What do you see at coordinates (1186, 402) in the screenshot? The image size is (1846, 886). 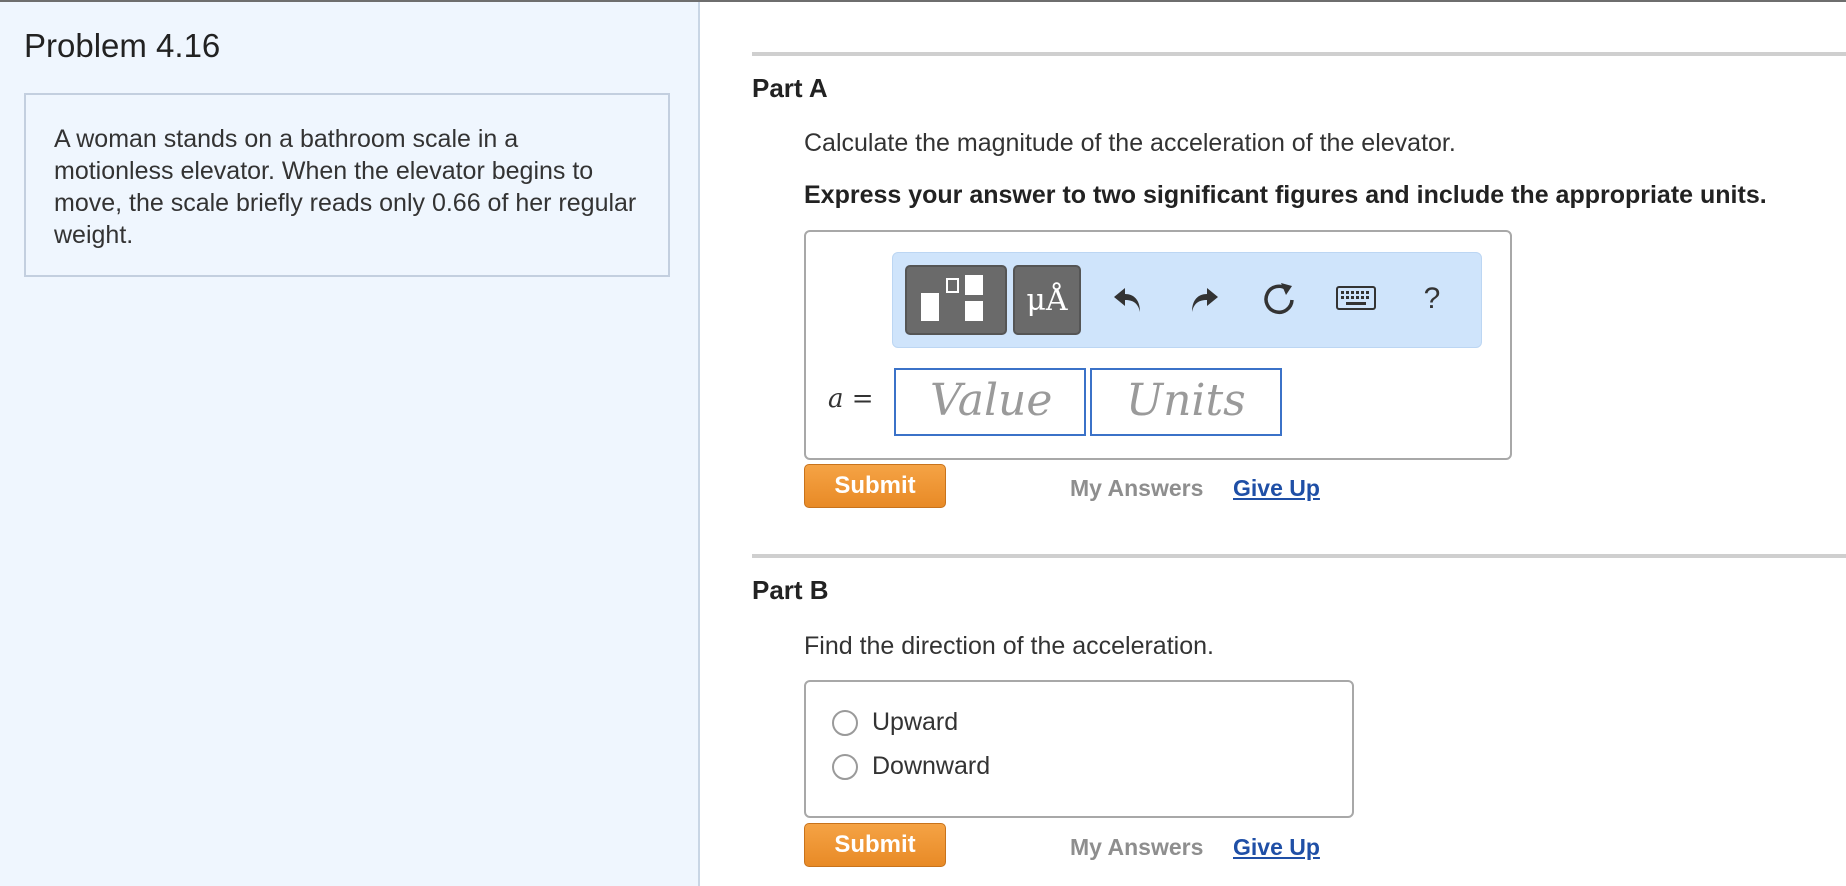 I see `units-input: Units` at bounding box center [1186, 402].